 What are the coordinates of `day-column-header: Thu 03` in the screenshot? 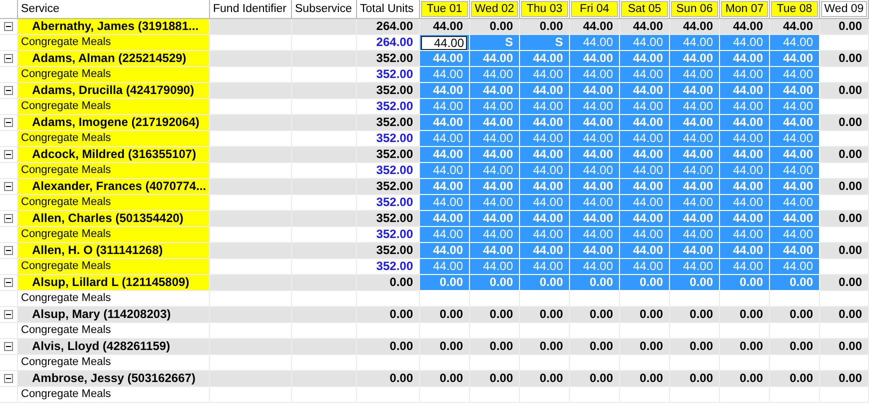 It's located at (544, 9).